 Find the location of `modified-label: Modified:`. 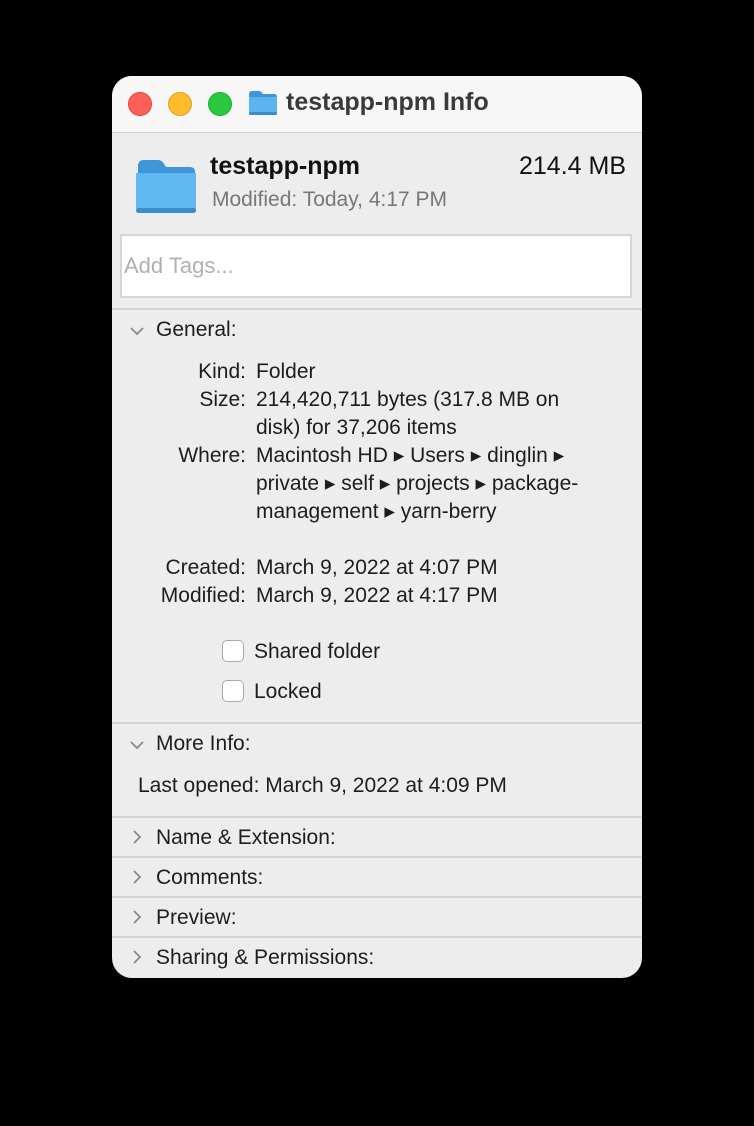

modified-label: Modified: is located at coordinates (255, 199).